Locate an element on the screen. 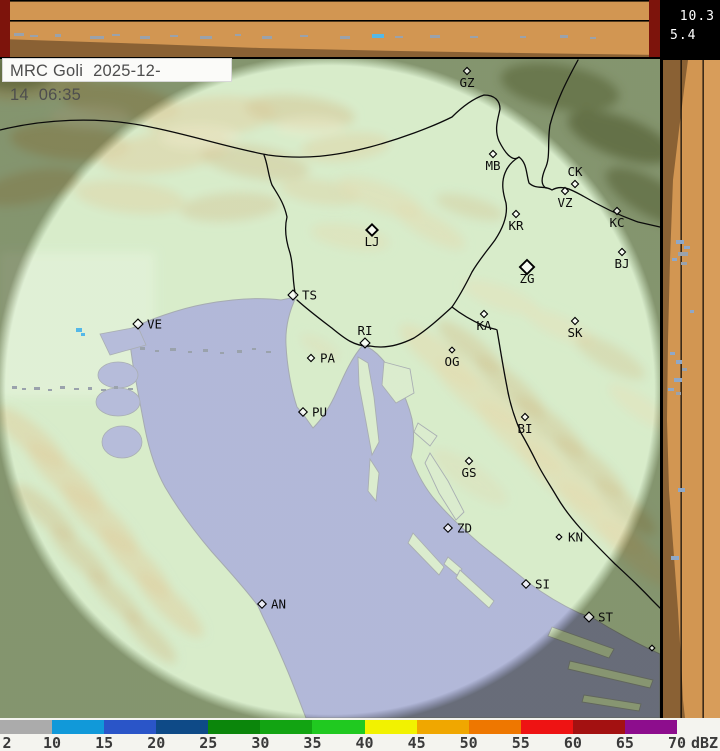 This screenshot has width=720, height=751. dbz-tick-label: 20 is located at coordinates (156, 742).